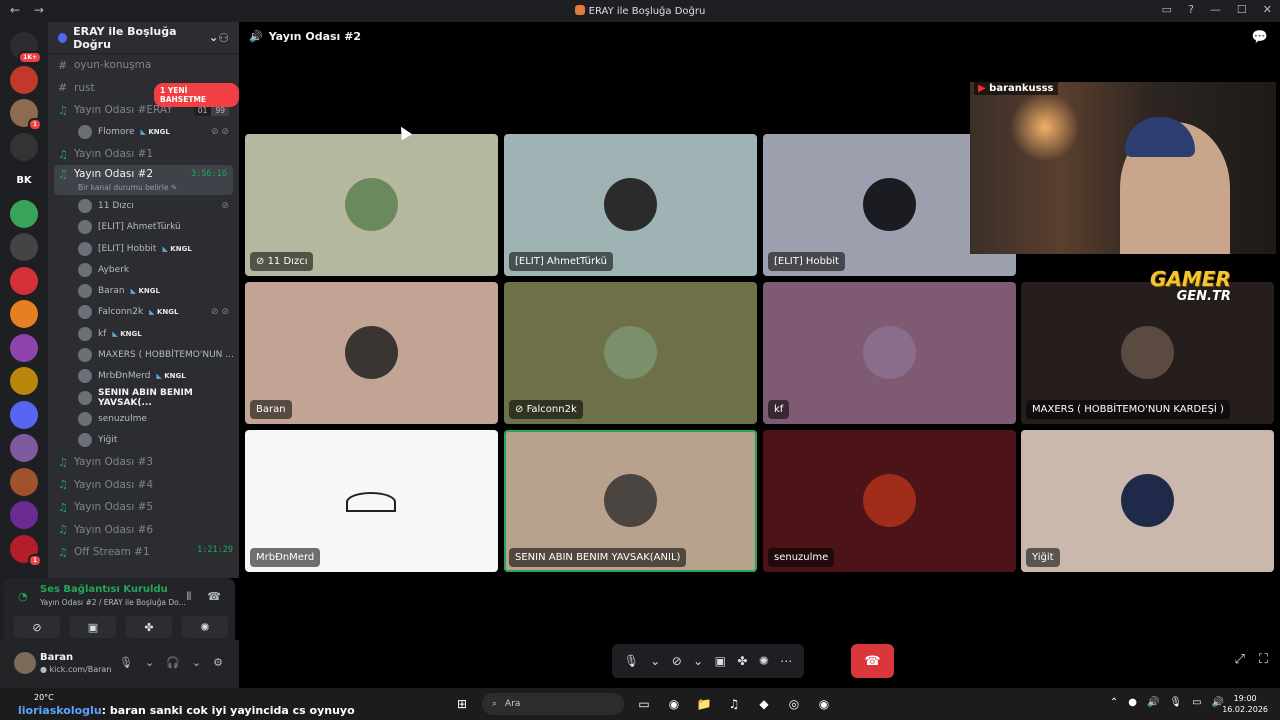 The width and height of the screenshot is (1280, 720). What do you see at coordinates (143, 38) in the screenshot?
I see `server-header: ERAY ile Boşluğa Doğru ⌄ ⚇` at bounding box center [143, 38].